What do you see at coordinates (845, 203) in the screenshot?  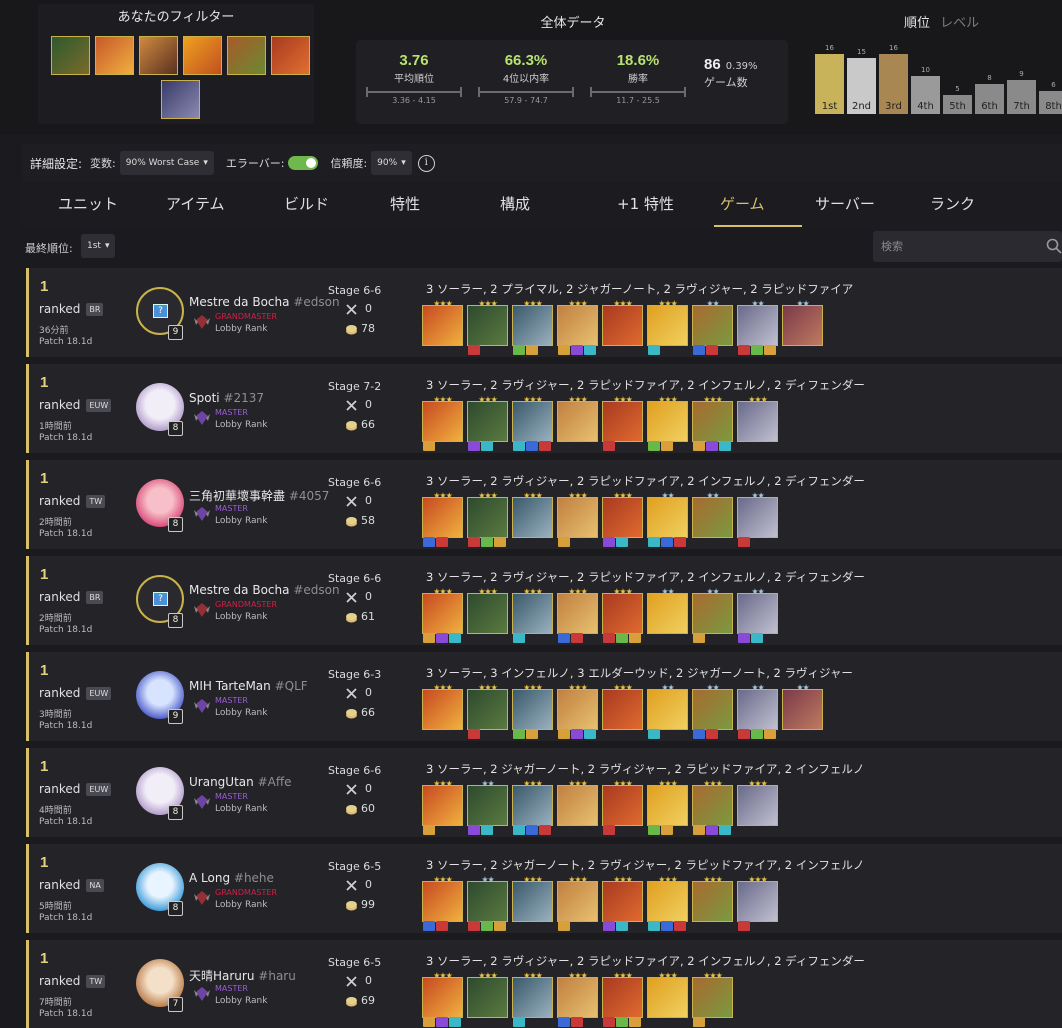 I see `tab-item: サーバー` at bounding box center [845, 203].